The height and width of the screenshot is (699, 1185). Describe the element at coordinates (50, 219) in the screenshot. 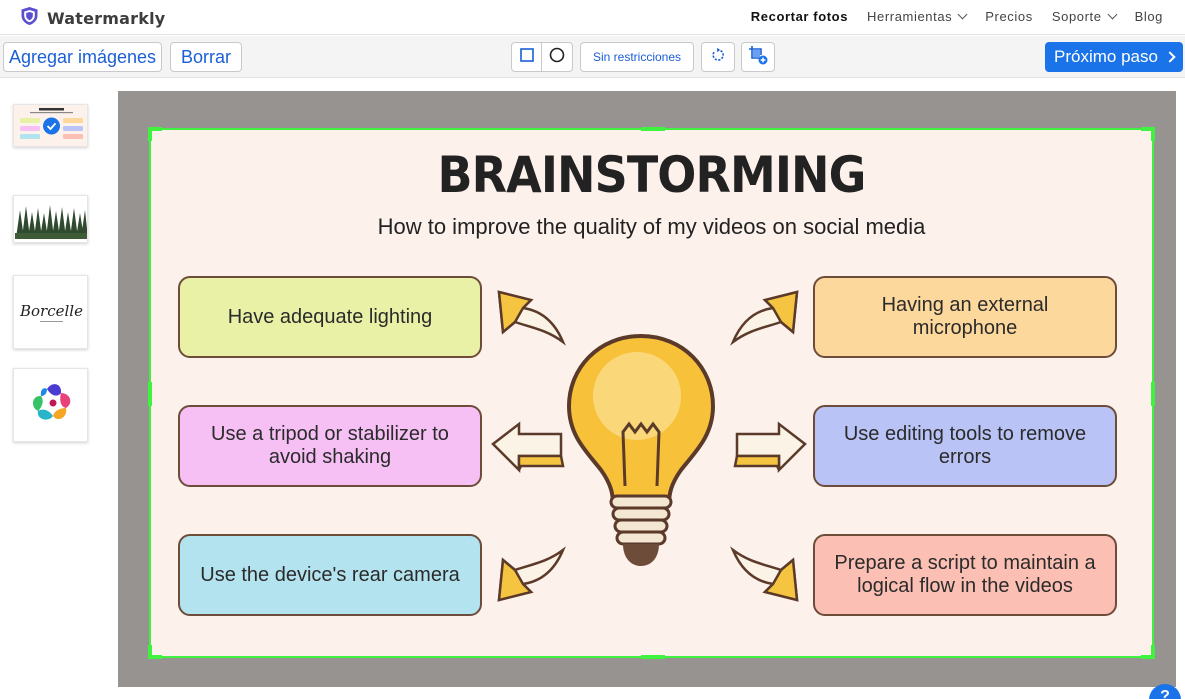

I see `thumbnail-forest` at that location.